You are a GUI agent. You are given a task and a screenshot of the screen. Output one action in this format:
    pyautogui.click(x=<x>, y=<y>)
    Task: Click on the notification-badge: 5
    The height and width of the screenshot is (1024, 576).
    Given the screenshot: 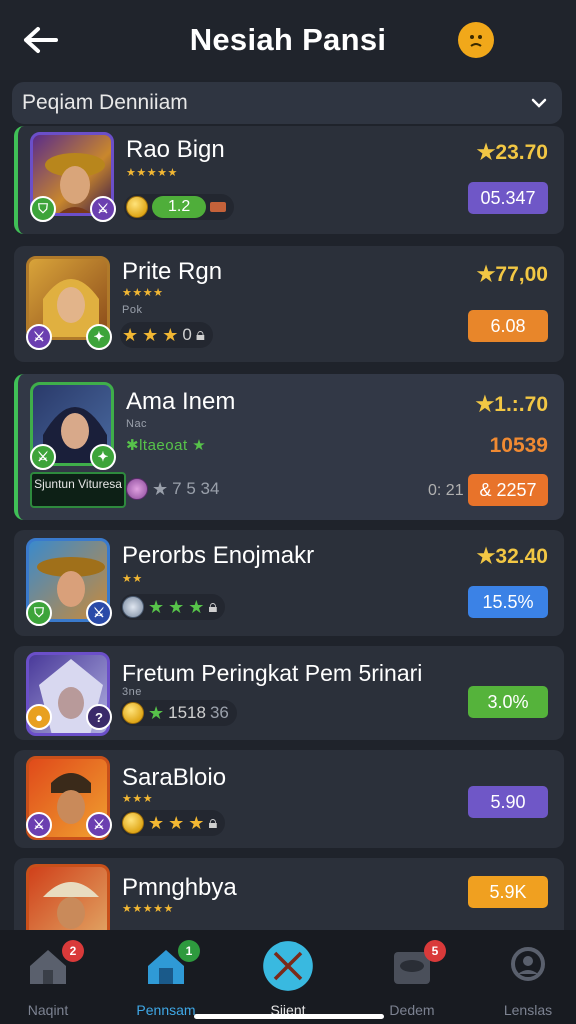 What is the action you would take?
    pyautogui.click(x=435, y=951)
    